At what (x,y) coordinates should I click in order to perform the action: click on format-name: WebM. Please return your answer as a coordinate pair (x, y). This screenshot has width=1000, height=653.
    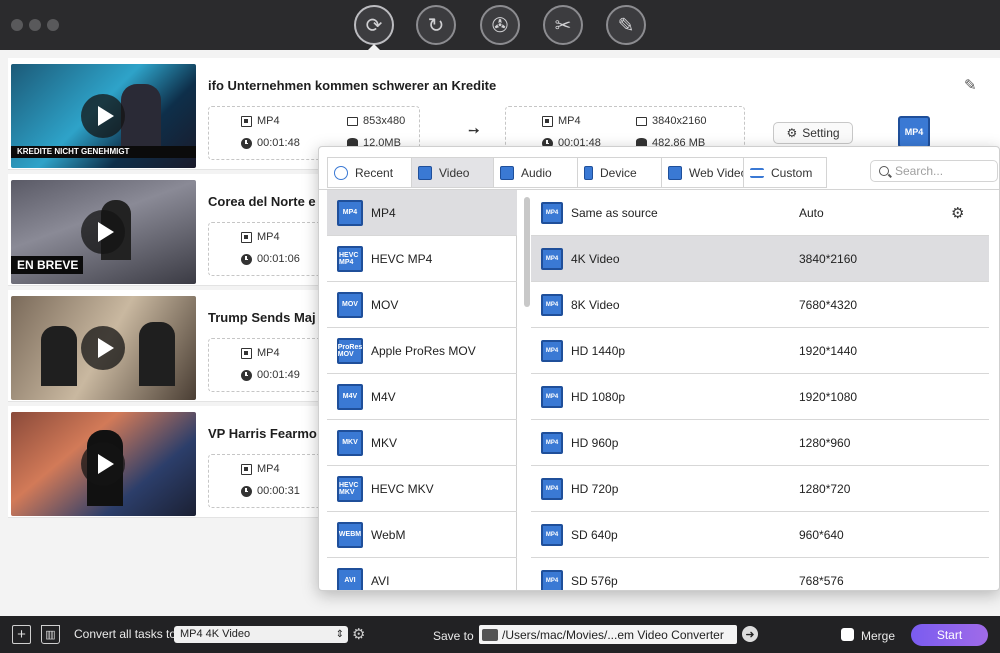
    Looking at the image, I should click on (388, 534).